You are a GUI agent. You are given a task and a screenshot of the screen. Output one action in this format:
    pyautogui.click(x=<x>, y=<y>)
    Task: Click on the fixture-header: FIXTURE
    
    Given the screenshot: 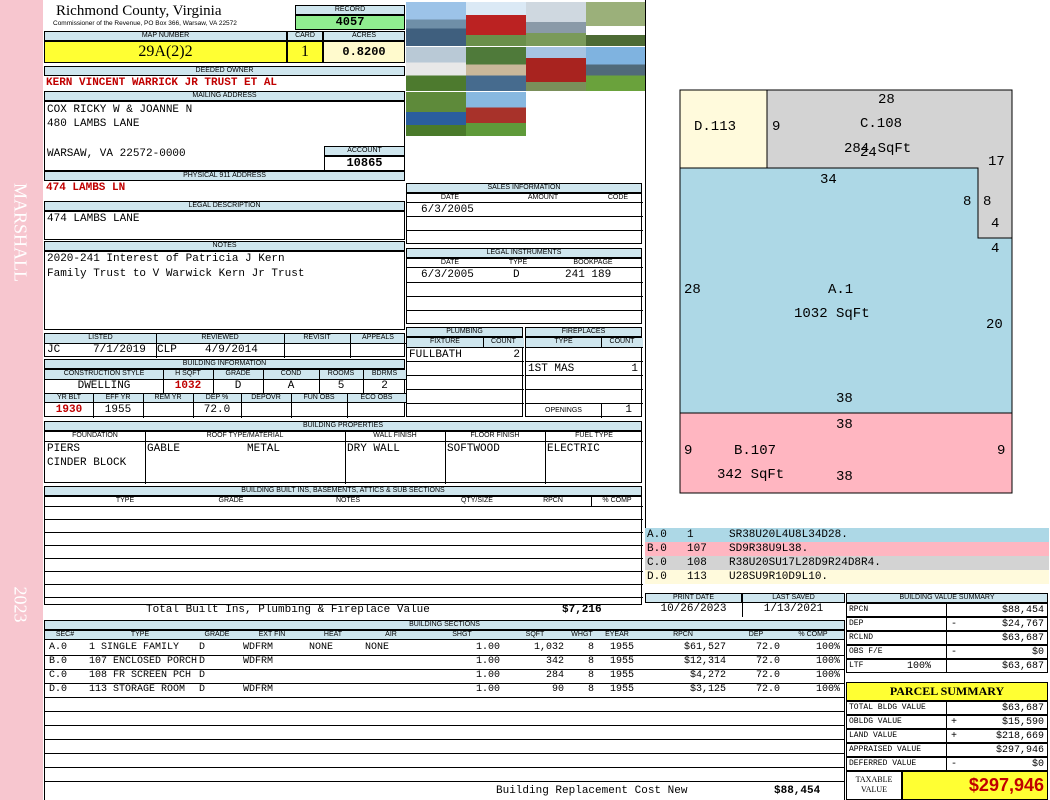 What is the action you would take?
    pyautogui.click(x=445, y=341)
    